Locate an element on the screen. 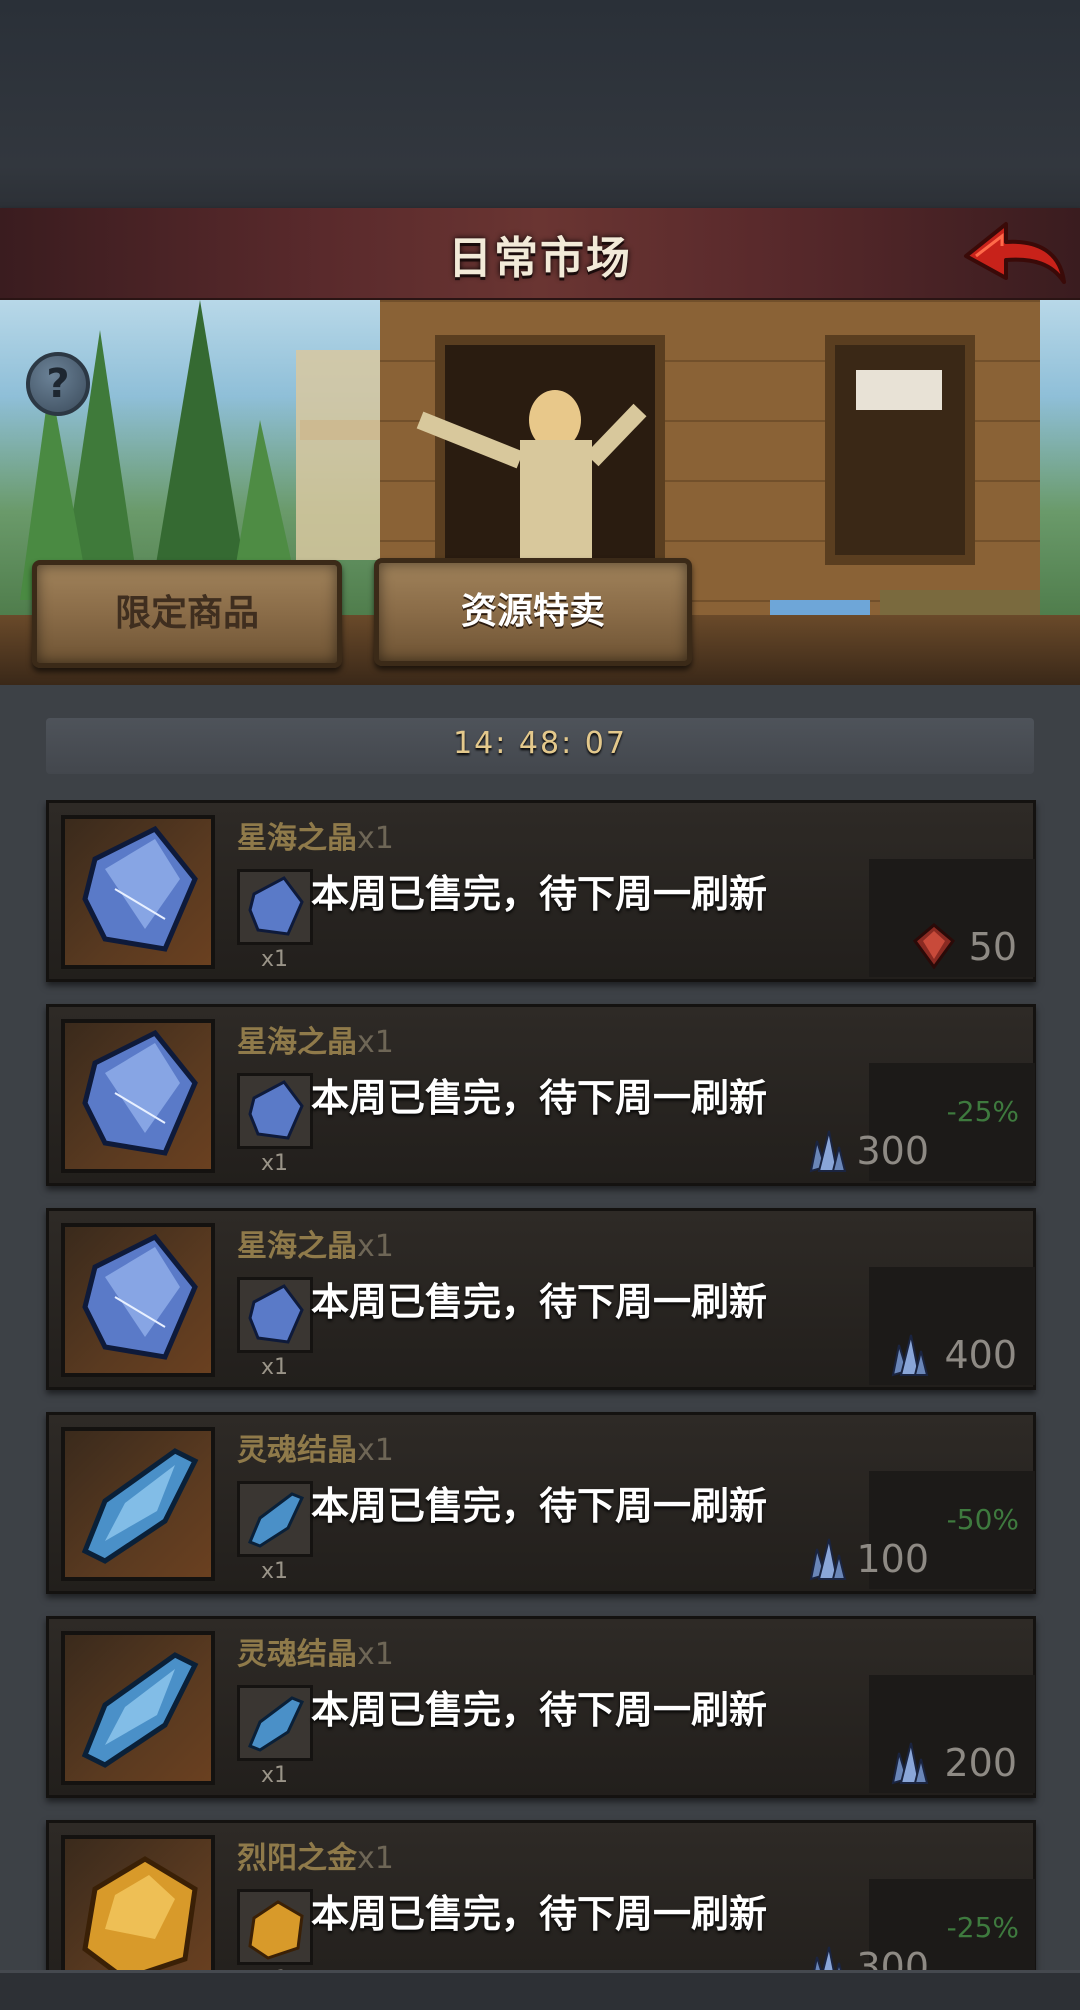 The width and height of the screenshot is (1080, 2010). page-title: 日常市场 is located at coordinates (540, 258).